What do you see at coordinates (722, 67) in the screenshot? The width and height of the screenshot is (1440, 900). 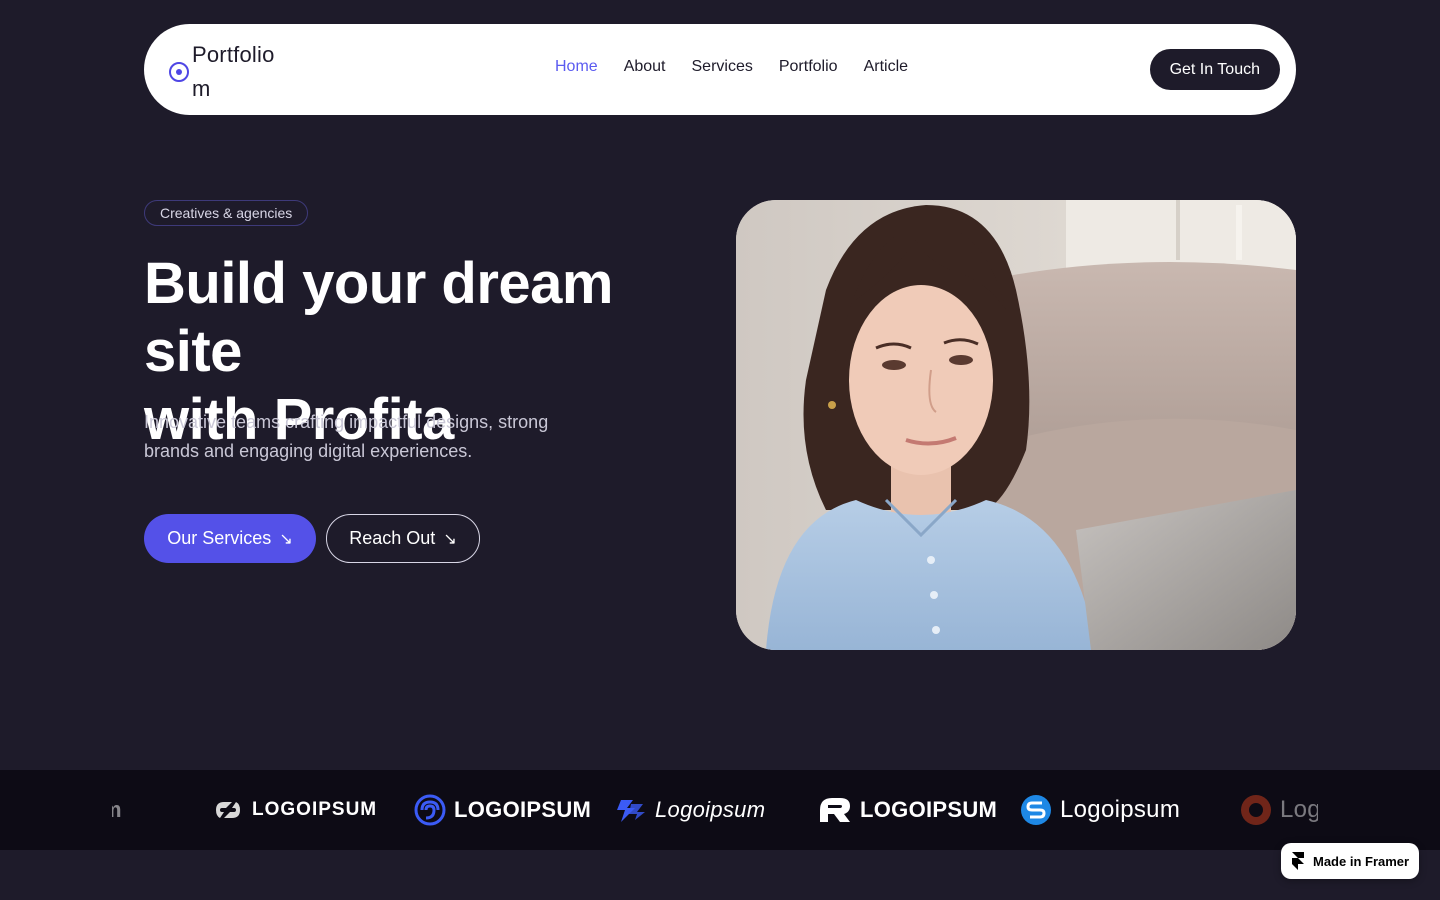 I see `nav-link-services: Services` at bounding box center [722, 67].